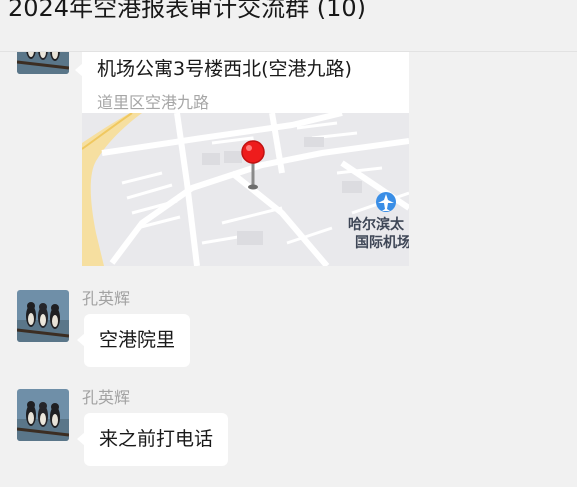 The width and height of the screenshot is (577, 487). I want to click on chat-header: 2024年空港报表审计交流群 (10), so click(288, 26).